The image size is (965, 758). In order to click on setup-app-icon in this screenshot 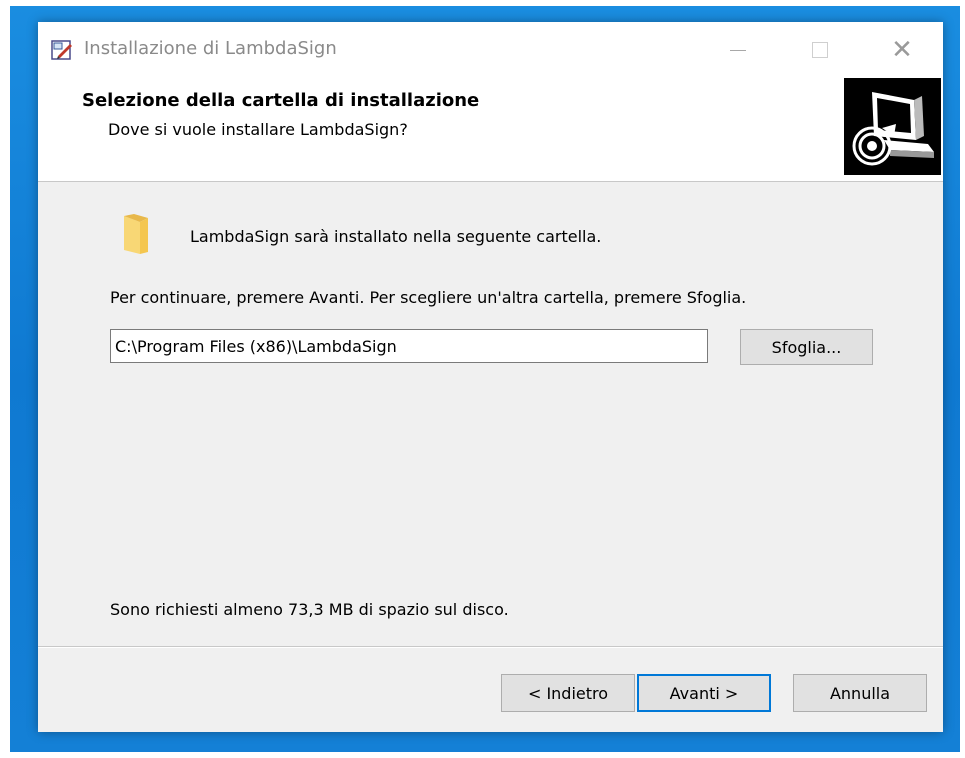, I will do `click(62, 50)`.